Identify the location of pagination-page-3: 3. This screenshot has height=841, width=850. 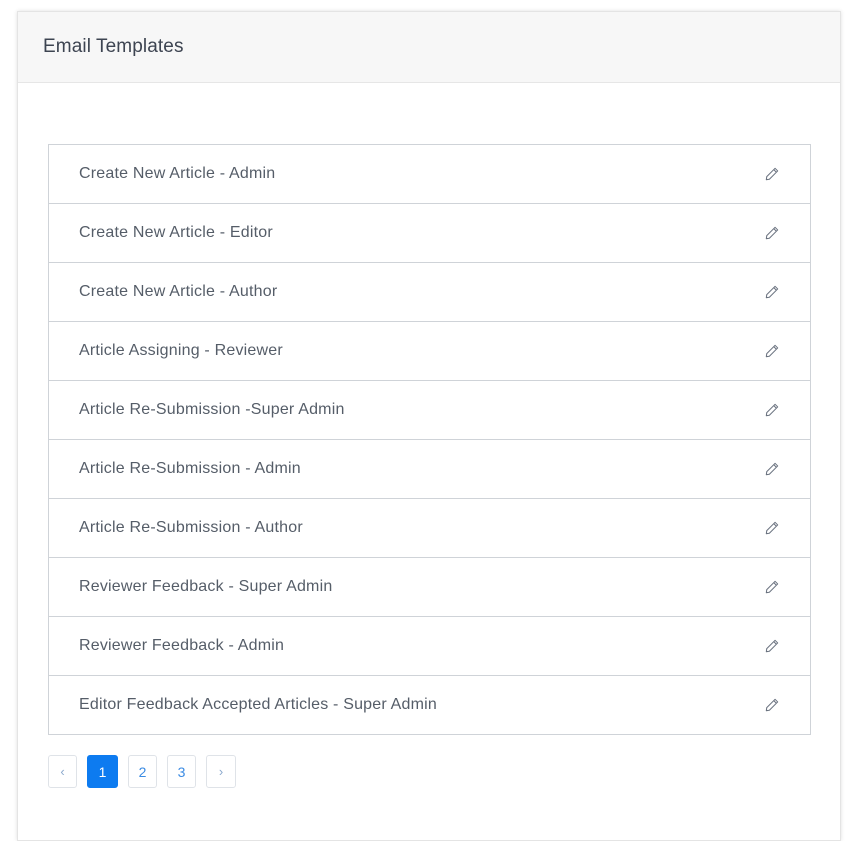
(181, 771).